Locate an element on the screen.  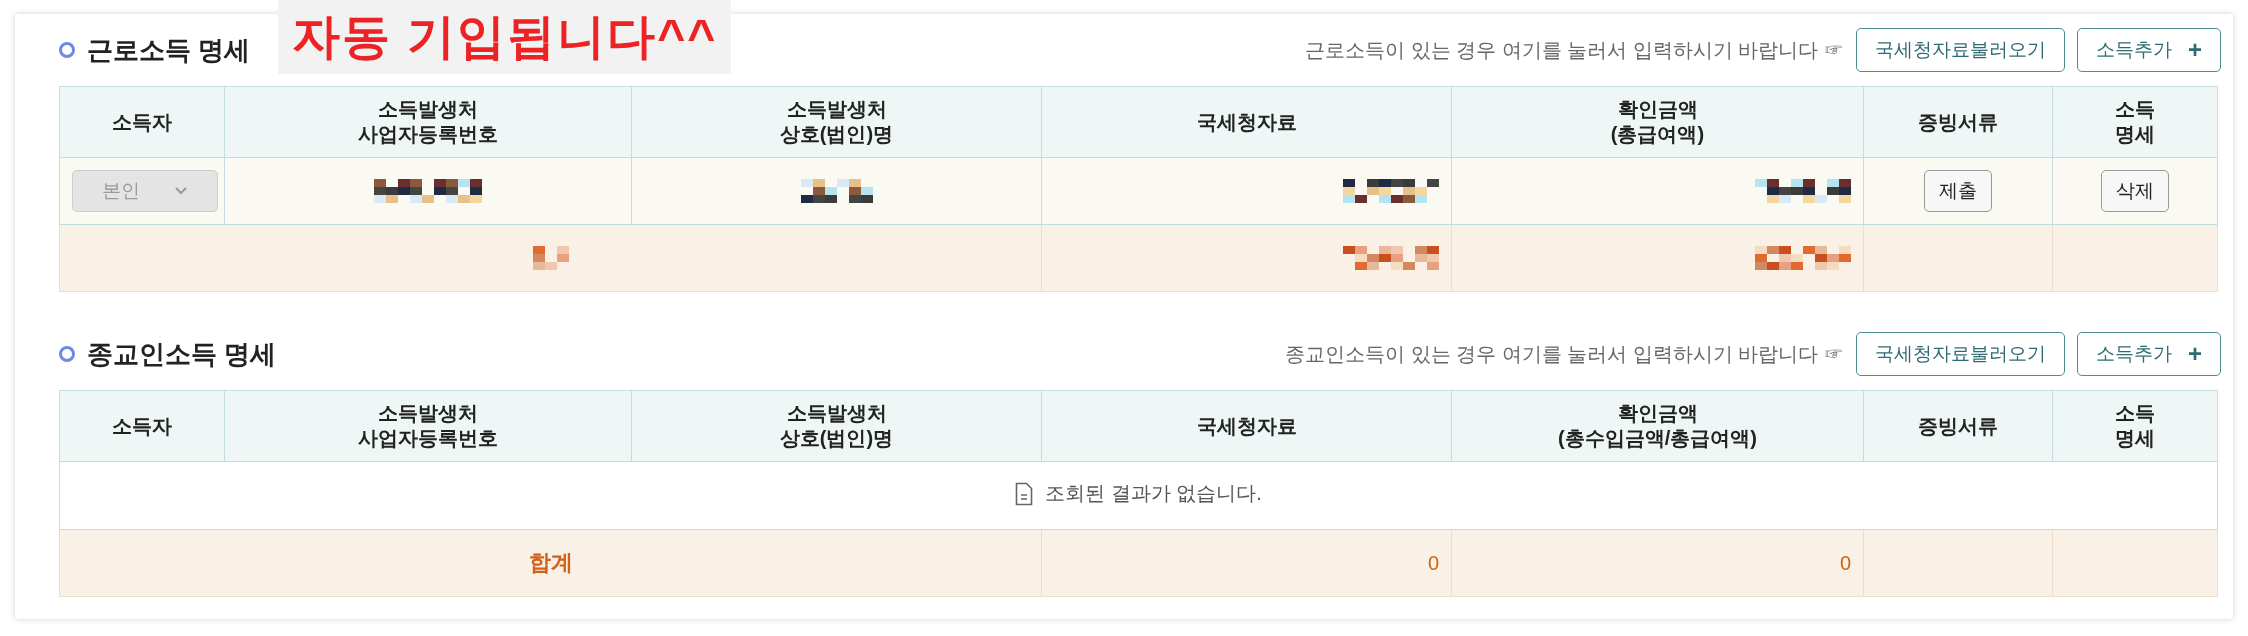
section-title: 근로소득 명세 is located at coordinates (169, 50).